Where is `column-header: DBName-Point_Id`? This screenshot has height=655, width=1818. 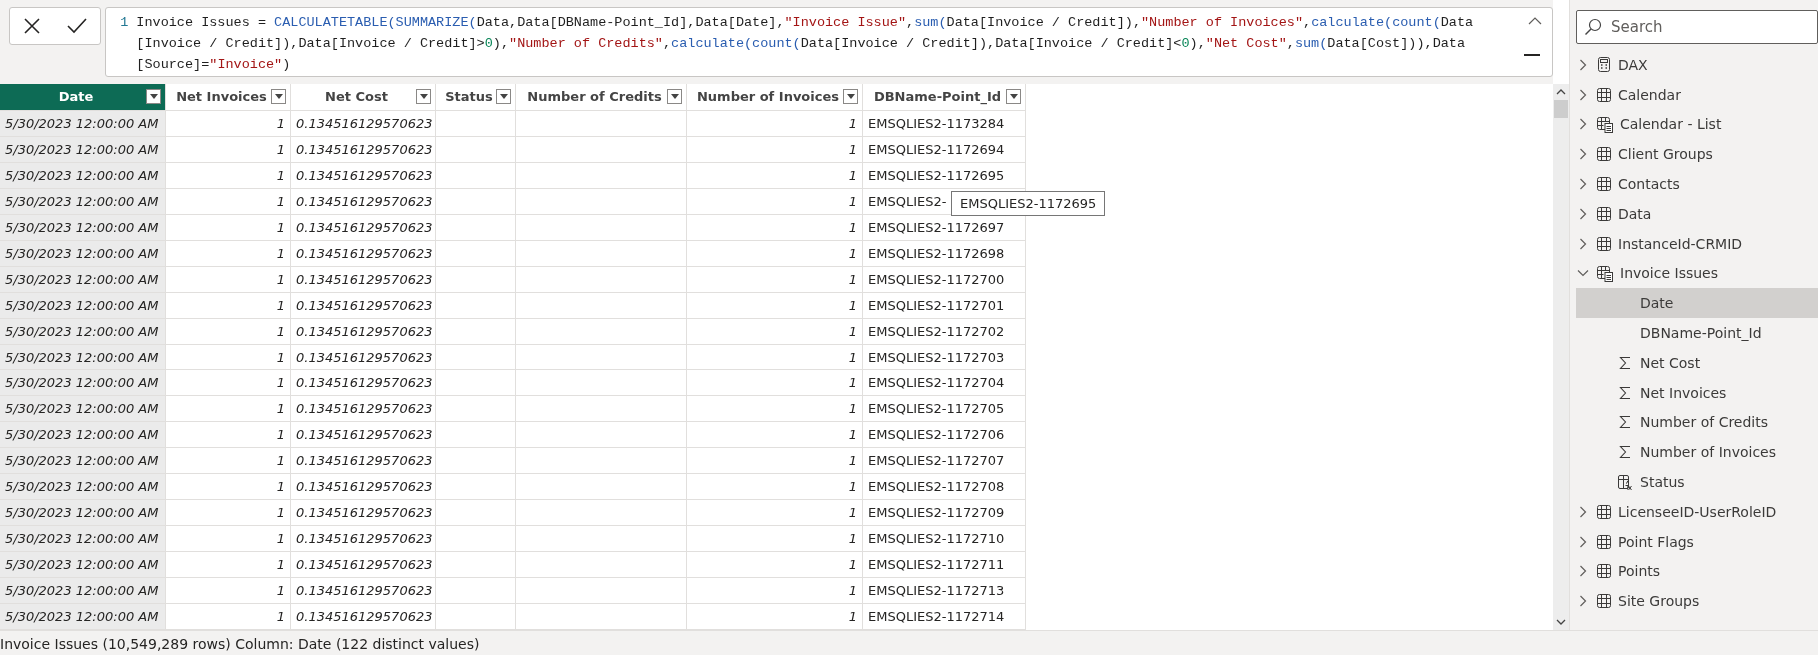 column-header: DBName-Point_Id is located at coordinates (944, 97).